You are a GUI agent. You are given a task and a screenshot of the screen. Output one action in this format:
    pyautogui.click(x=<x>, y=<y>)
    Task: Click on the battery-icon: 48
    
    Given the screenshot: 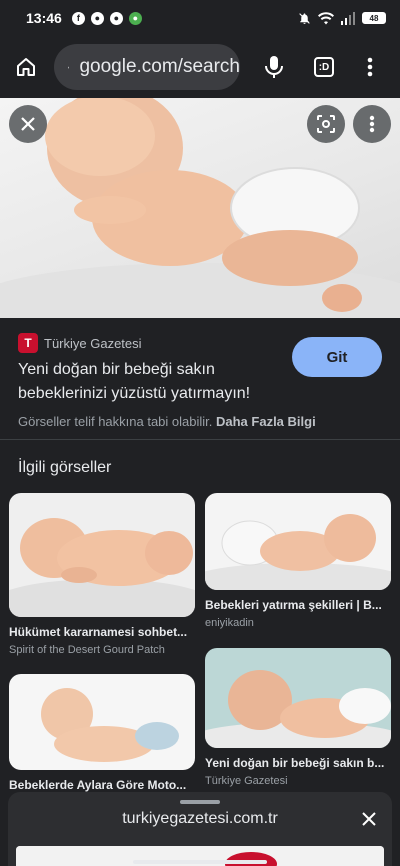 What is the action you would take?
    pyautogui.click(x=374, y=18)
    